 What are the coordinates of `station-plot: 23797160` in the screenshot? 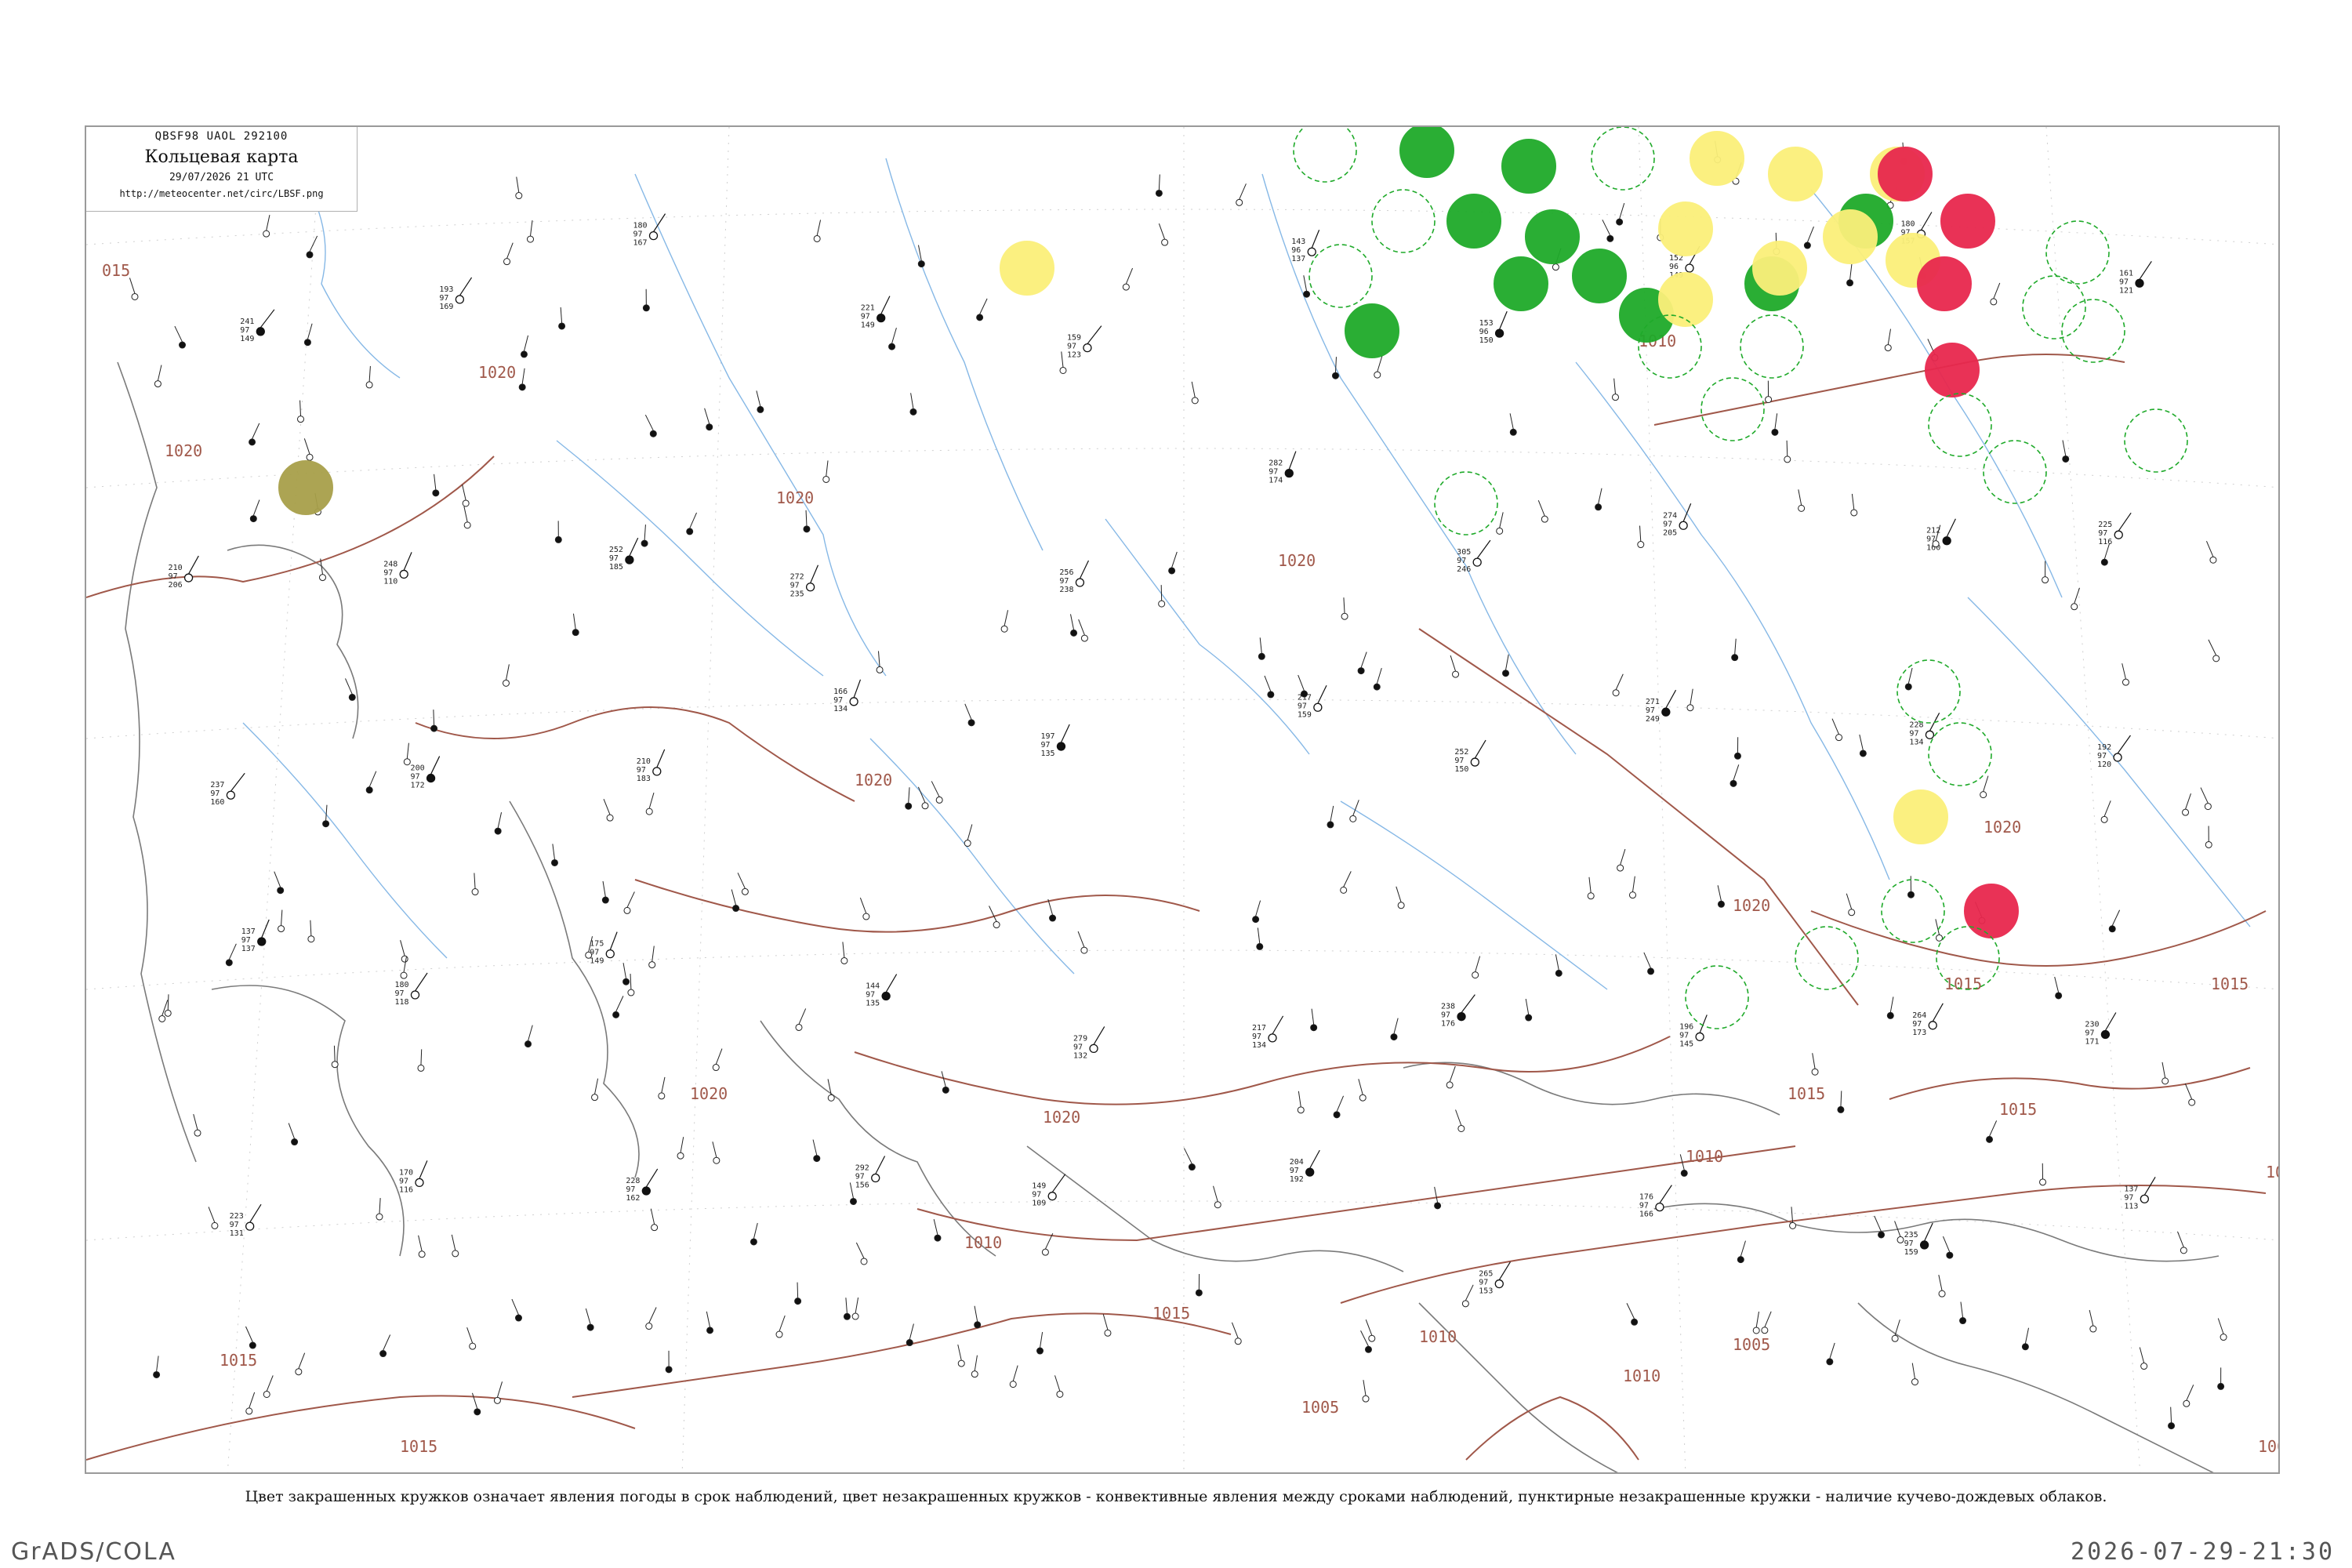 It's located at (228, 789).